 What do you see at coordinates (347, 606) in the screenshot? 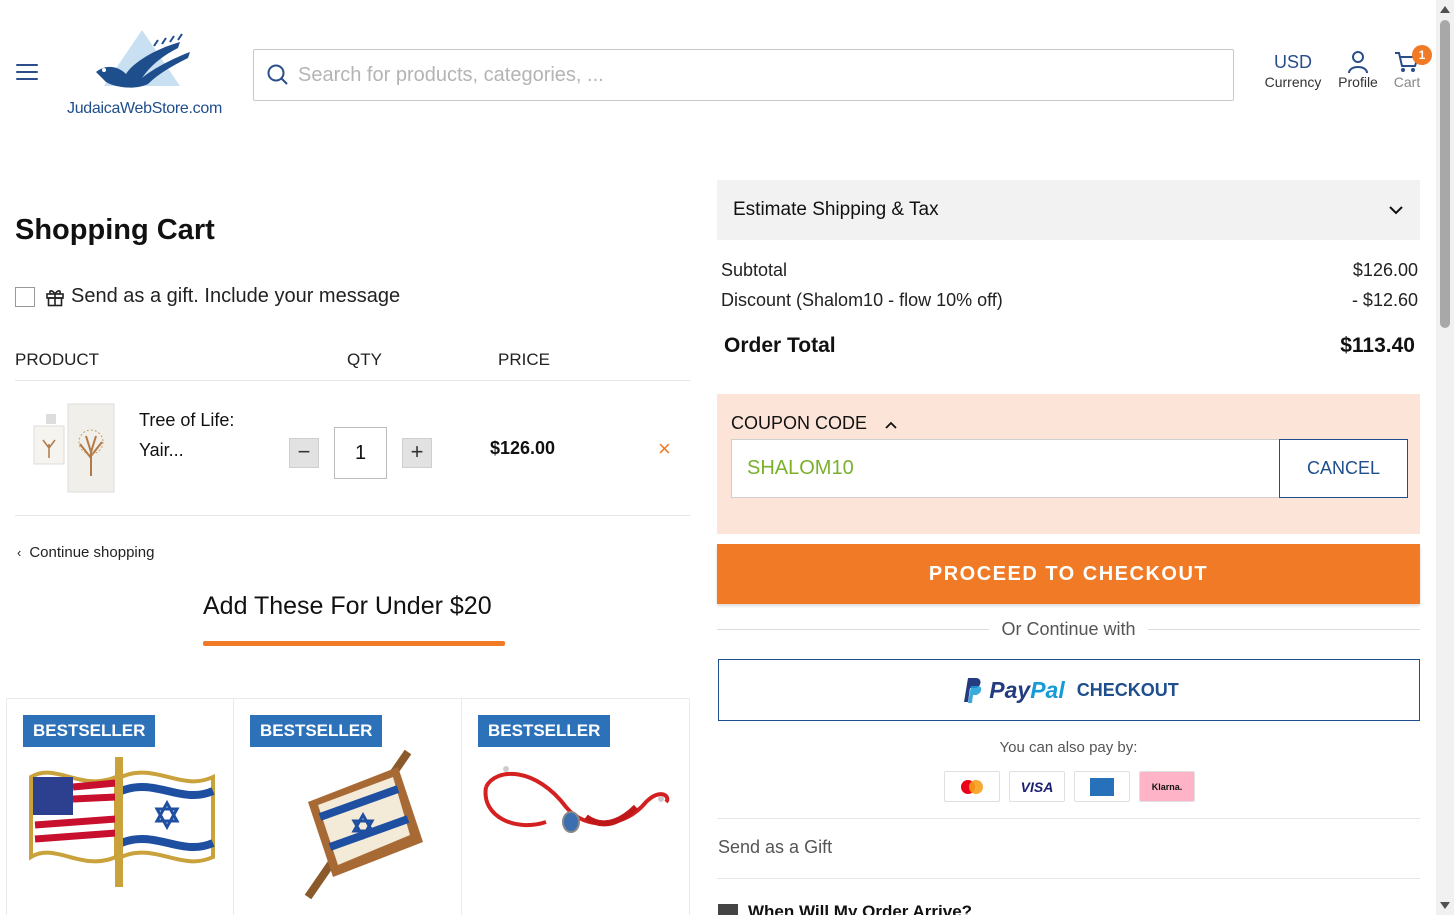
I see `upsell-title: Add These For Under $20` at bounding box center [347, 606].